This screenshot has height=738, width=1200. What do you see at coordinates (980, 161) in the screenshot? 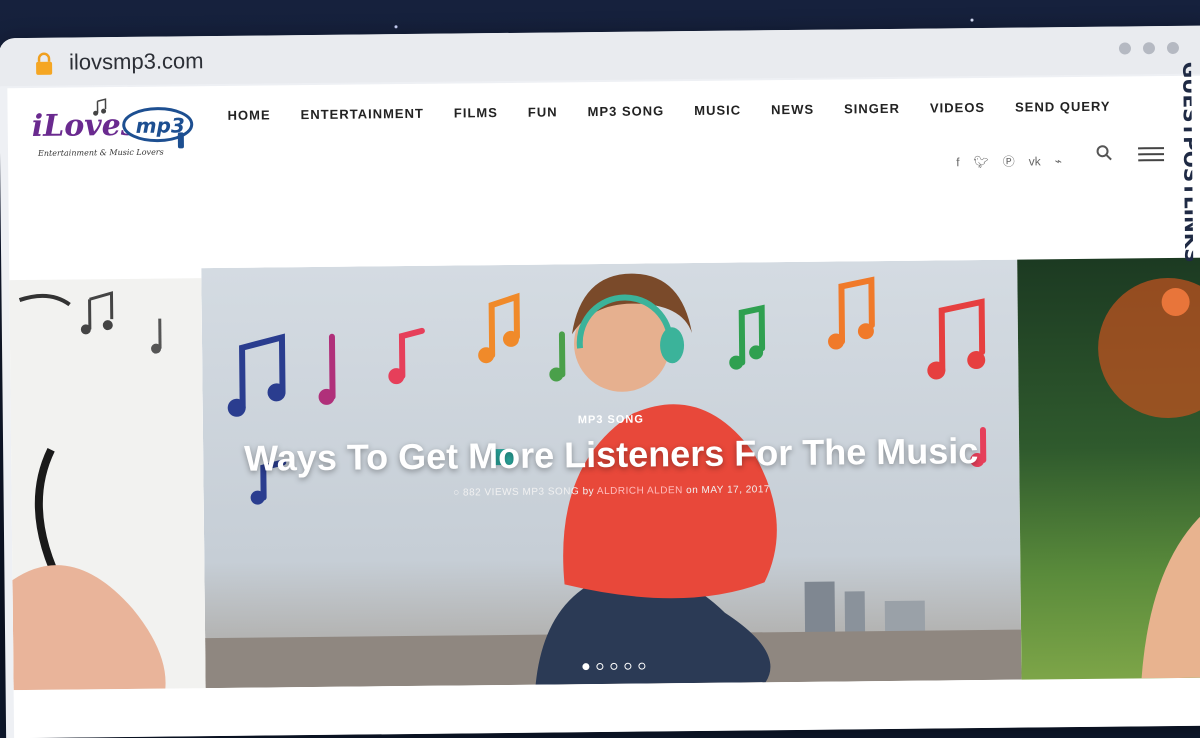
I see `twitter-icon: 🐦︎` at bounding box center [980, 161].